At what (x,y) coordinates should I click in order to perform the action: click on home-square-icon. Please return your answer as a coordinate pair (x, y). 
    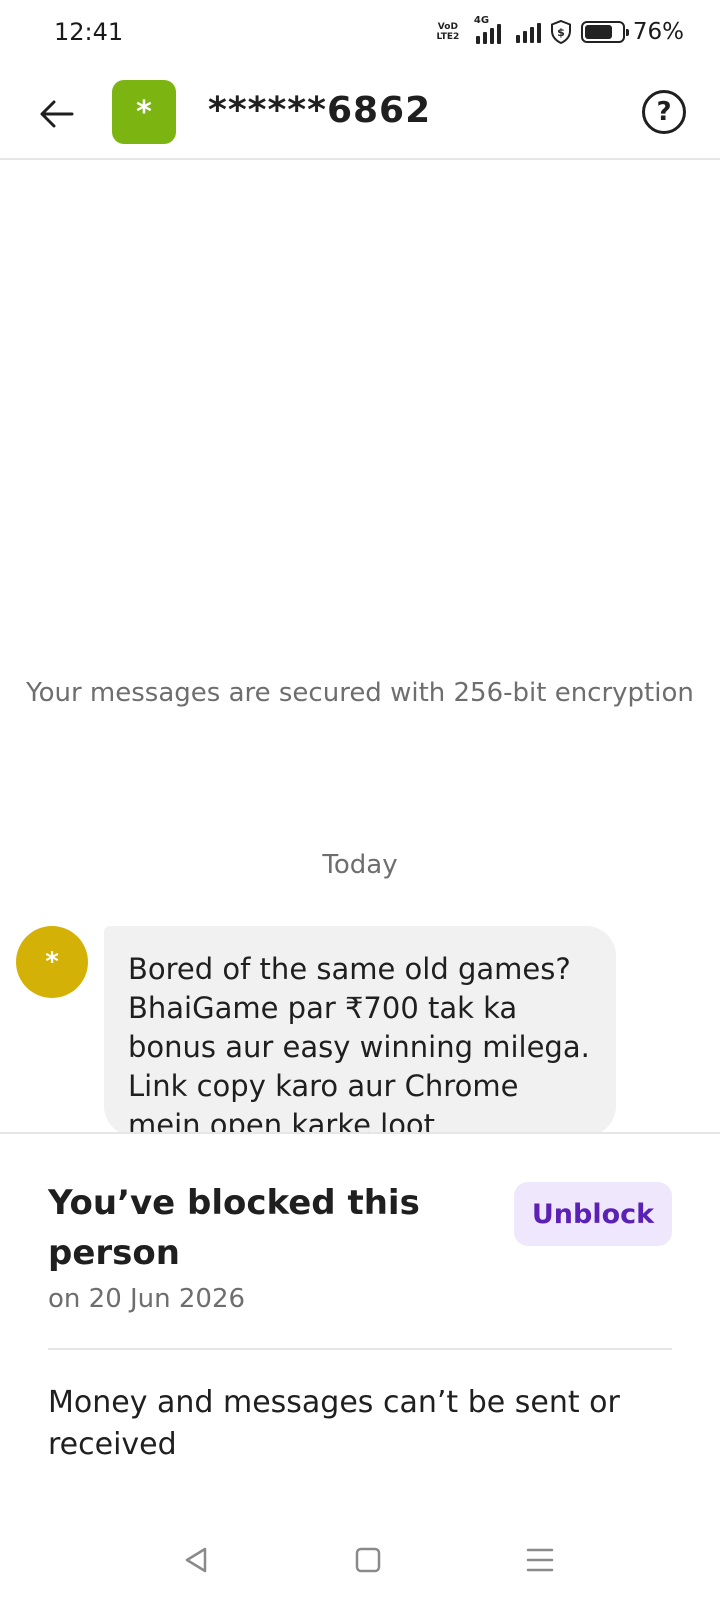
    Looking at the image, I should click on (368, 1560).